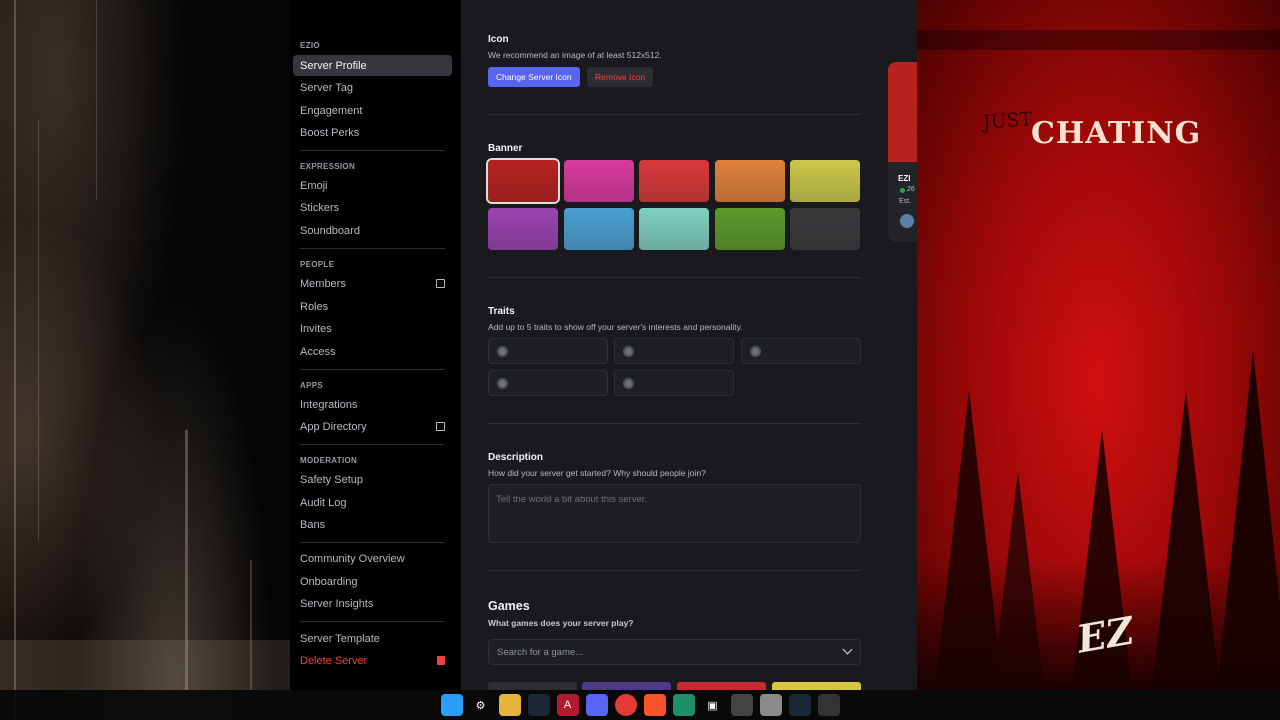 The image size is (1280, 720). I want to click on sidebar-item-community-overview: Community Overview, so click(372, 558).